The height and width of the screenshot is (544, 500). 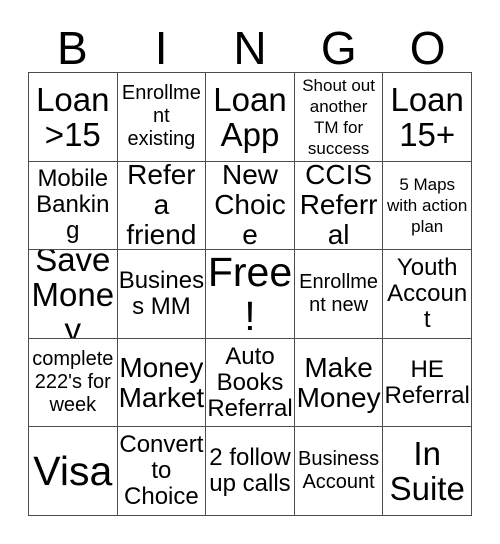 I want to click on bingo-cell-label: HE Referral, so click(x=427, y=382).